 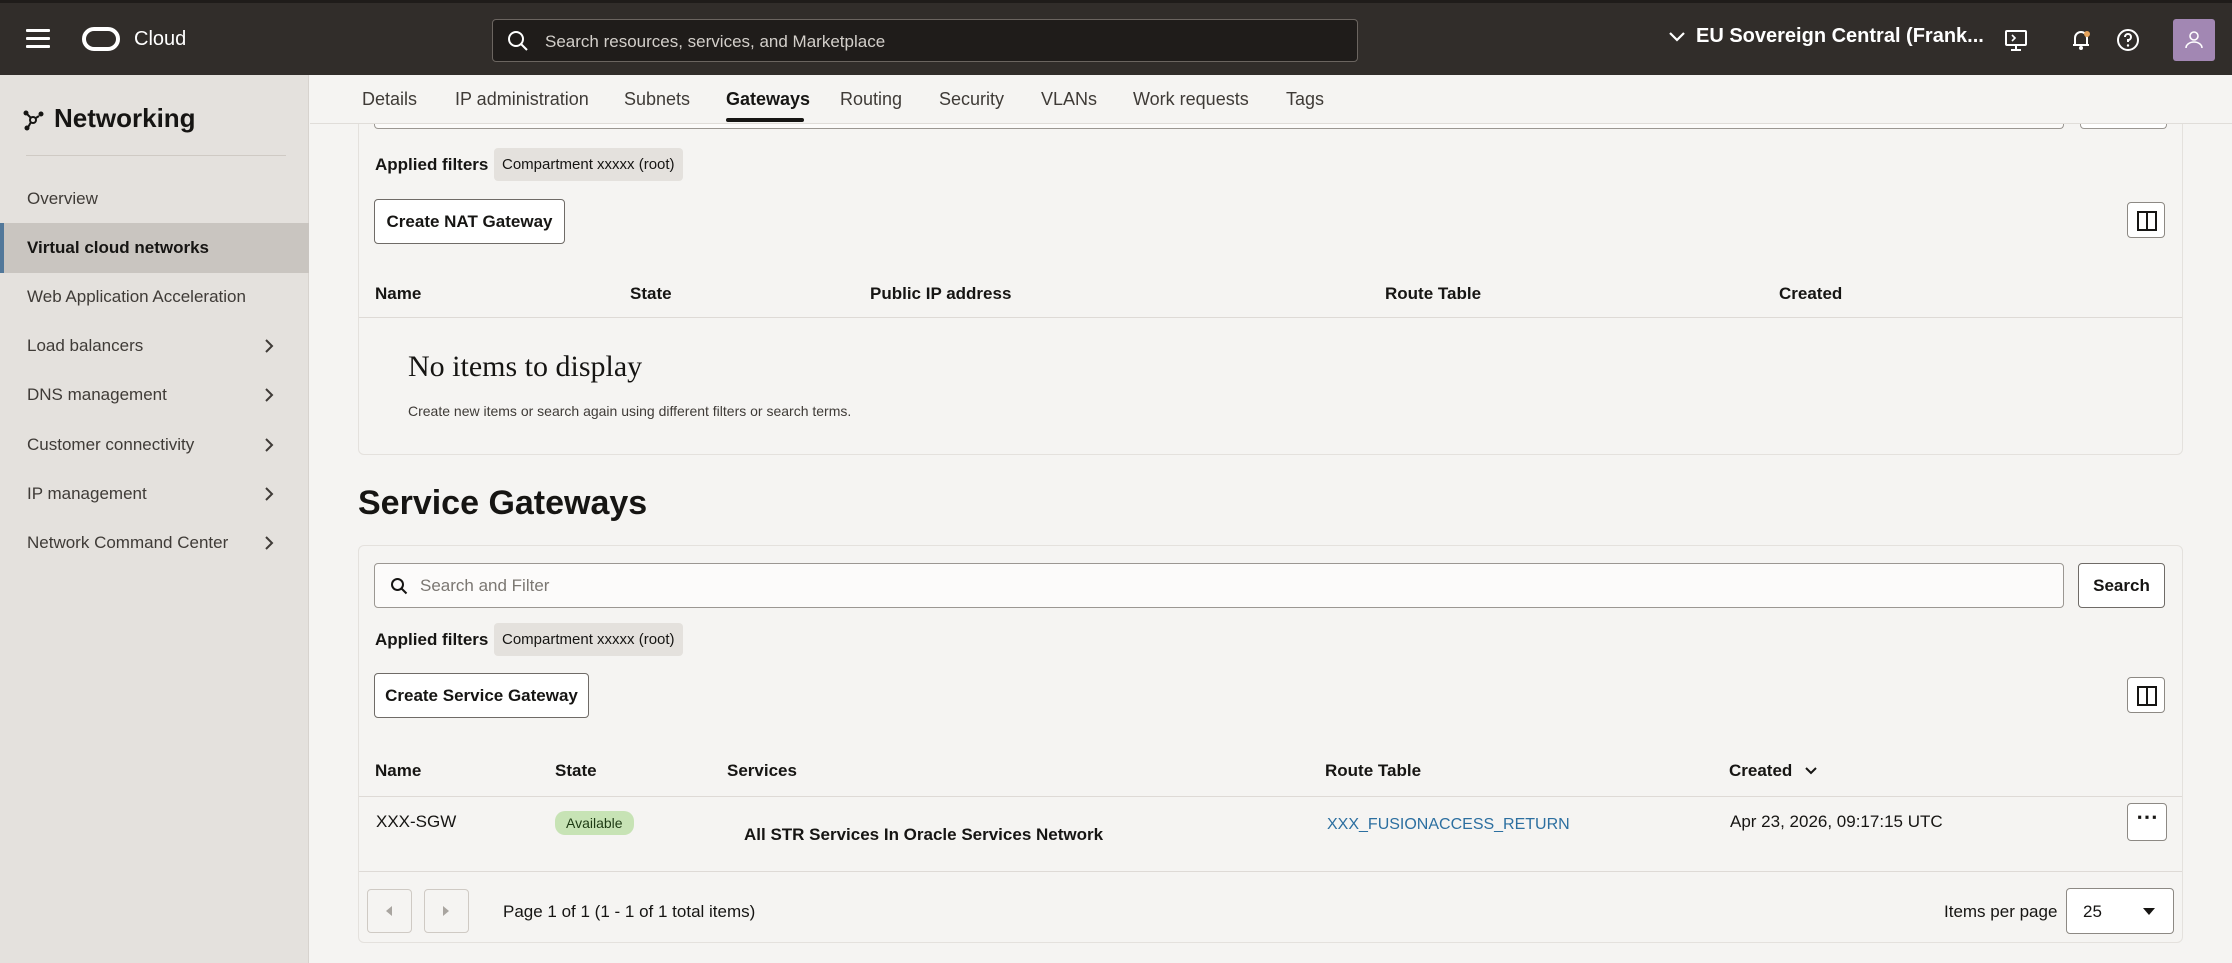 What do you see at coordinates (469, 221) in the screenshot?
I see `create-nat-gateway-button: Create NAT Gateway` at bounding box center [469, 221].